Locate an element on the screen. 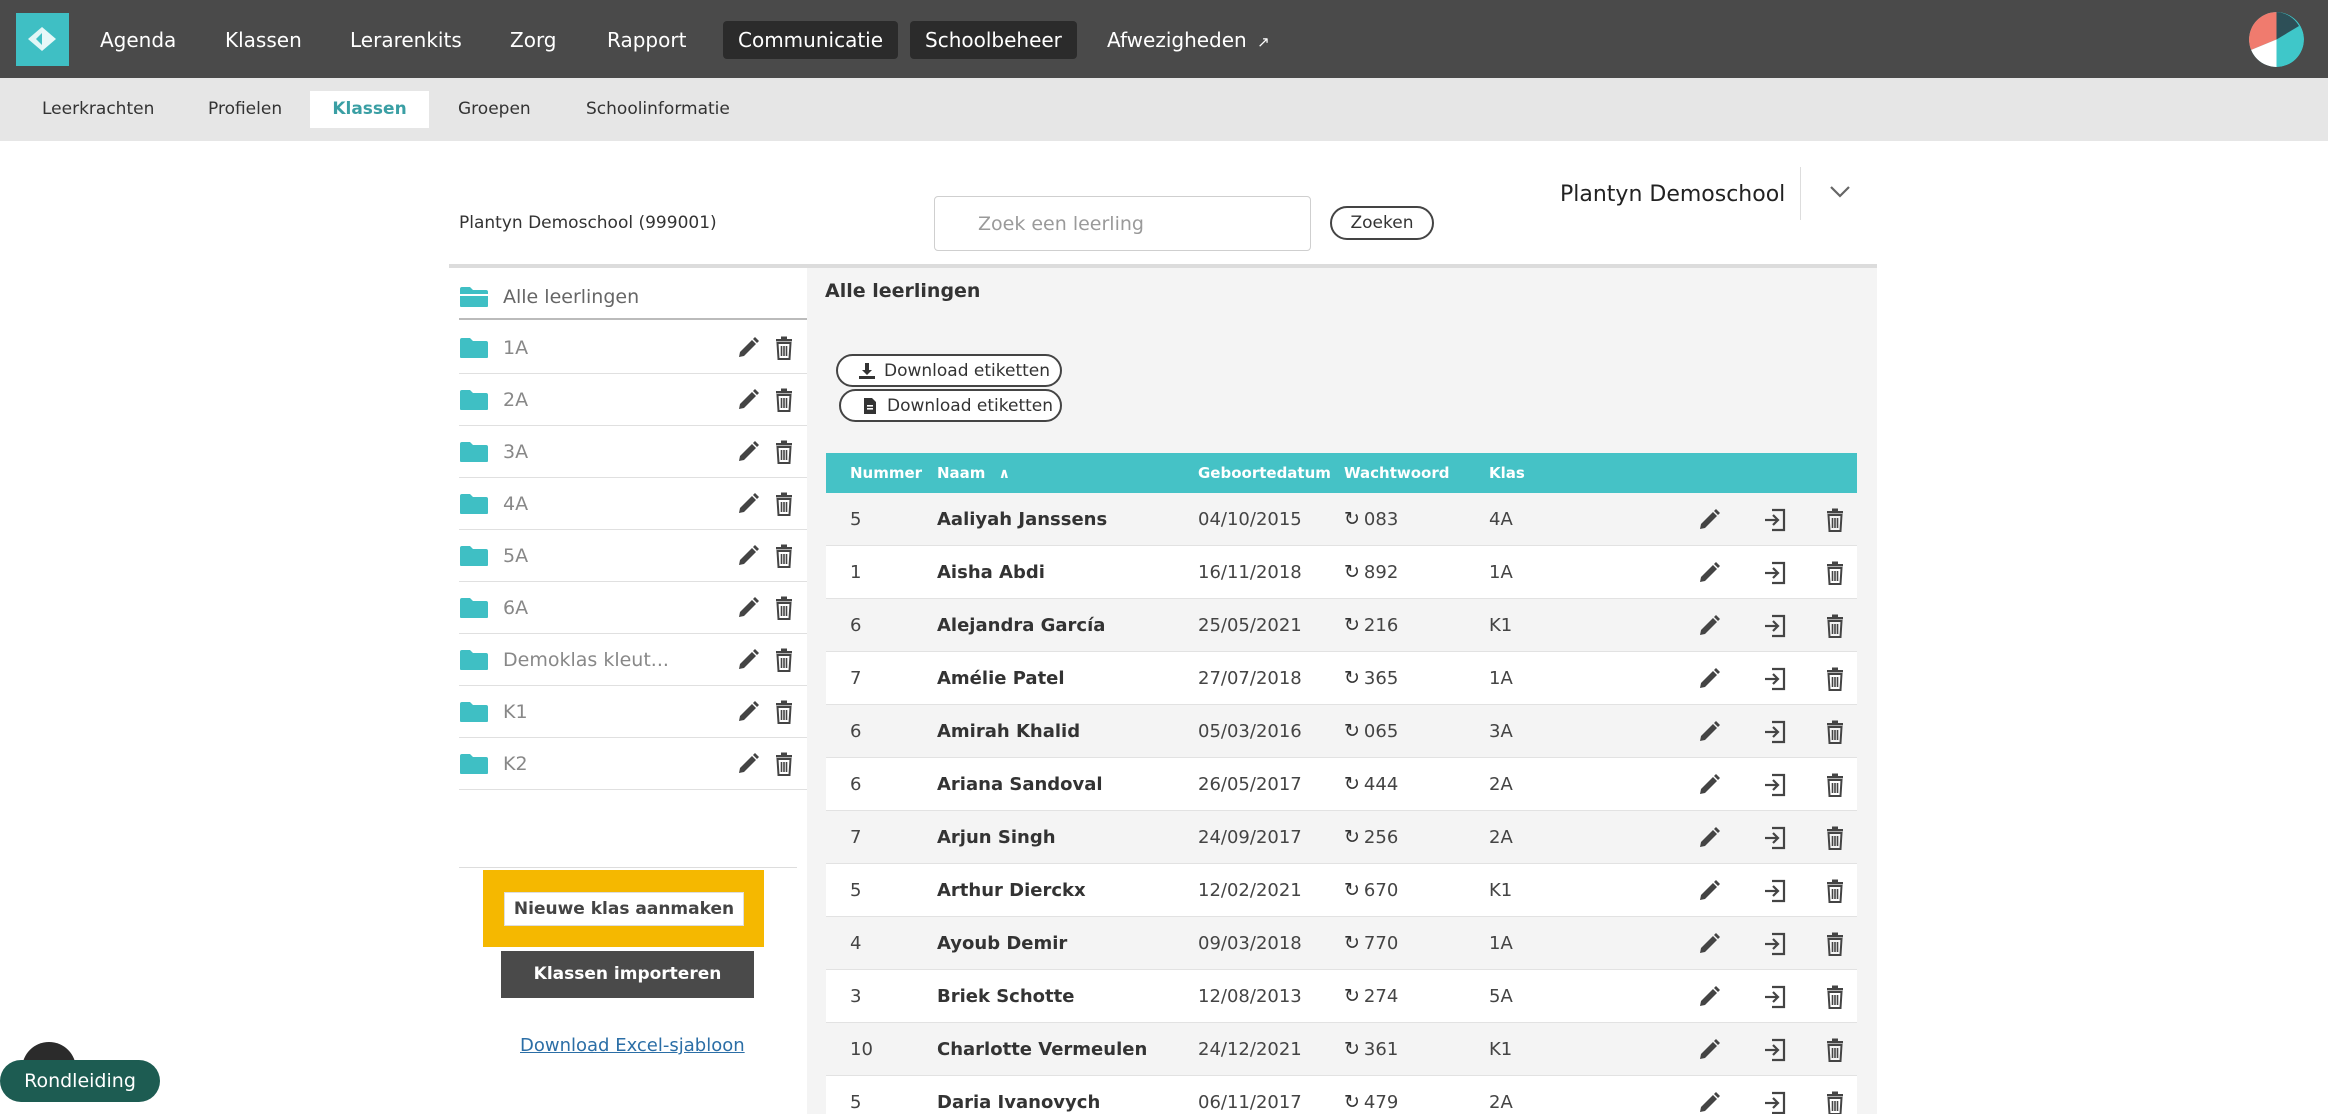  column-klas: Klas is located at coordinates (1507, 473).